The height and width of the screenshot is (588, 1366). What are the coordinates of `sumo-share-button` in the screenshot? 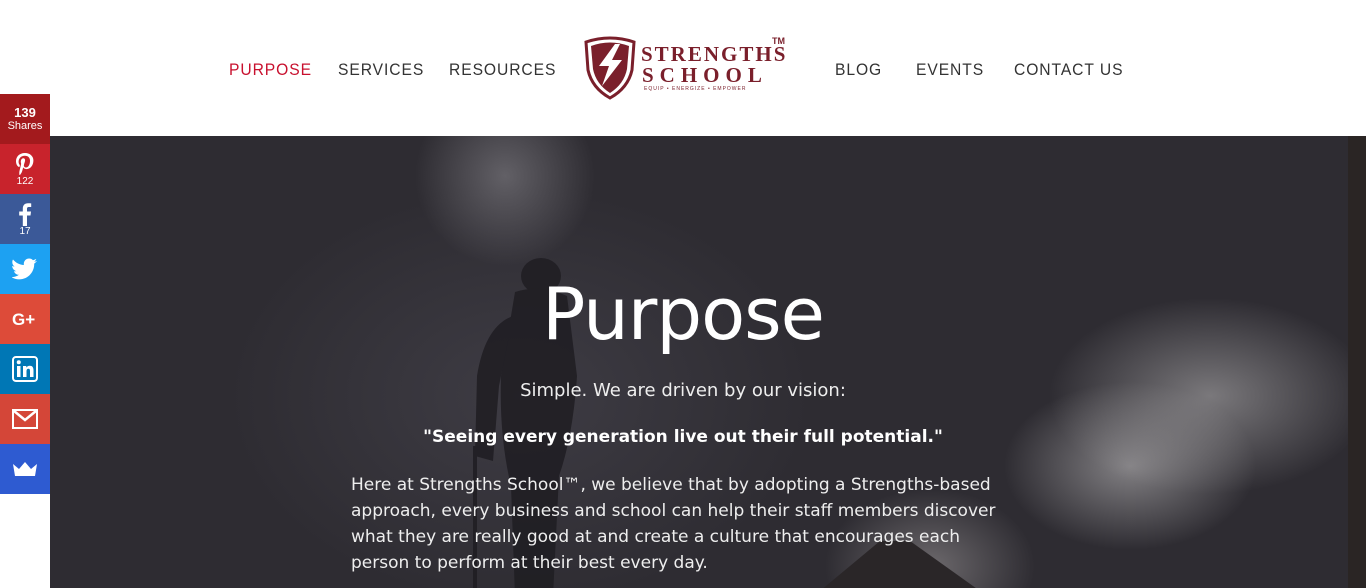 It's located at (25, 469).